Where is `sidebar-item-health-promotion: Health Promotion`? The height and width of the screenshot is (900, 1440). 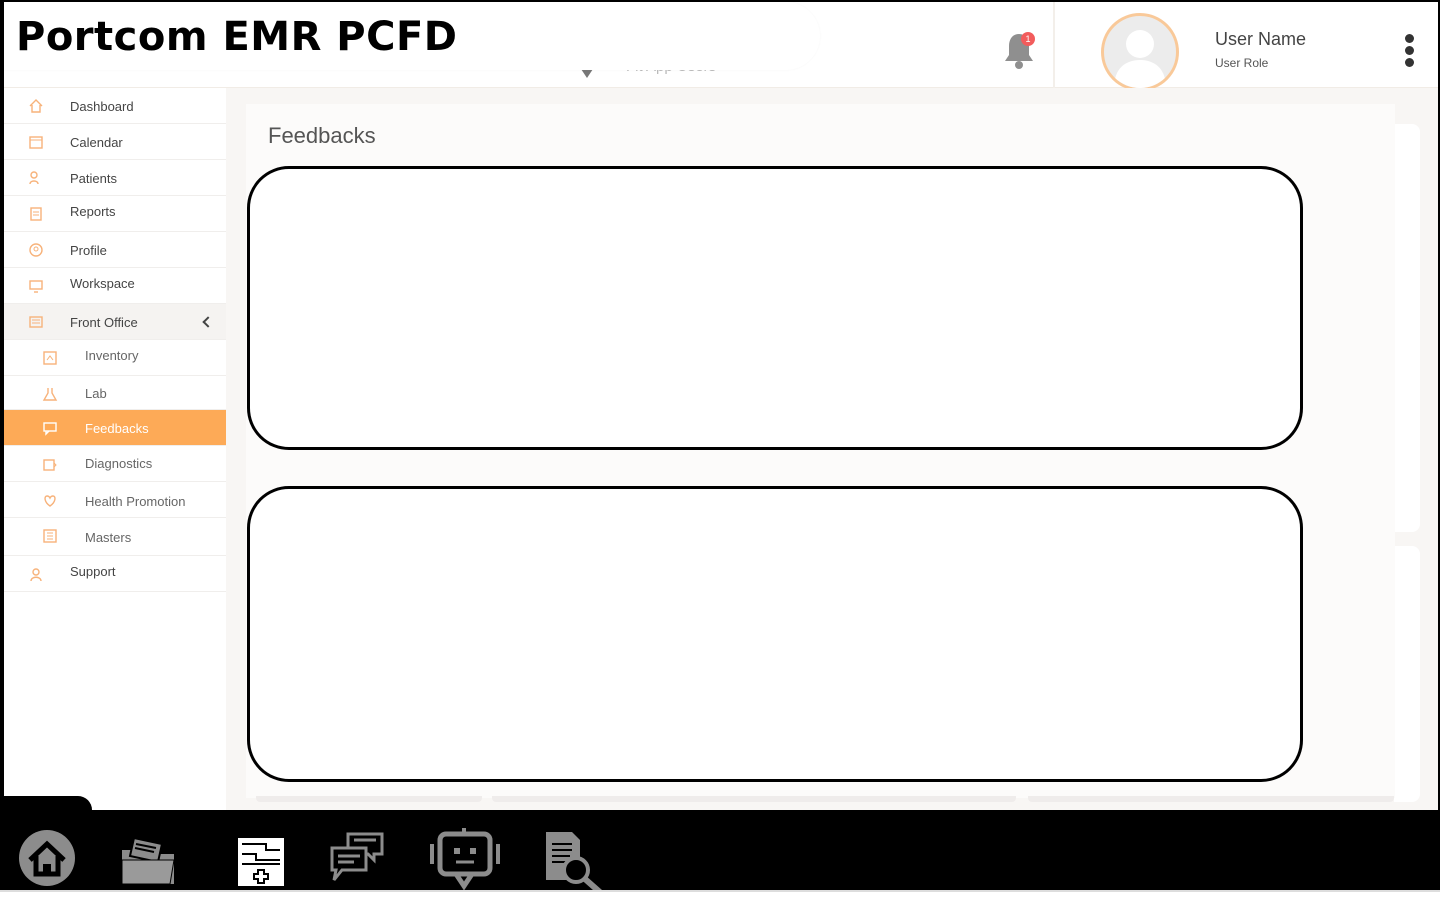
sidebar-item-health-promotion: Health Promotion is located at coordinates (115, 500).